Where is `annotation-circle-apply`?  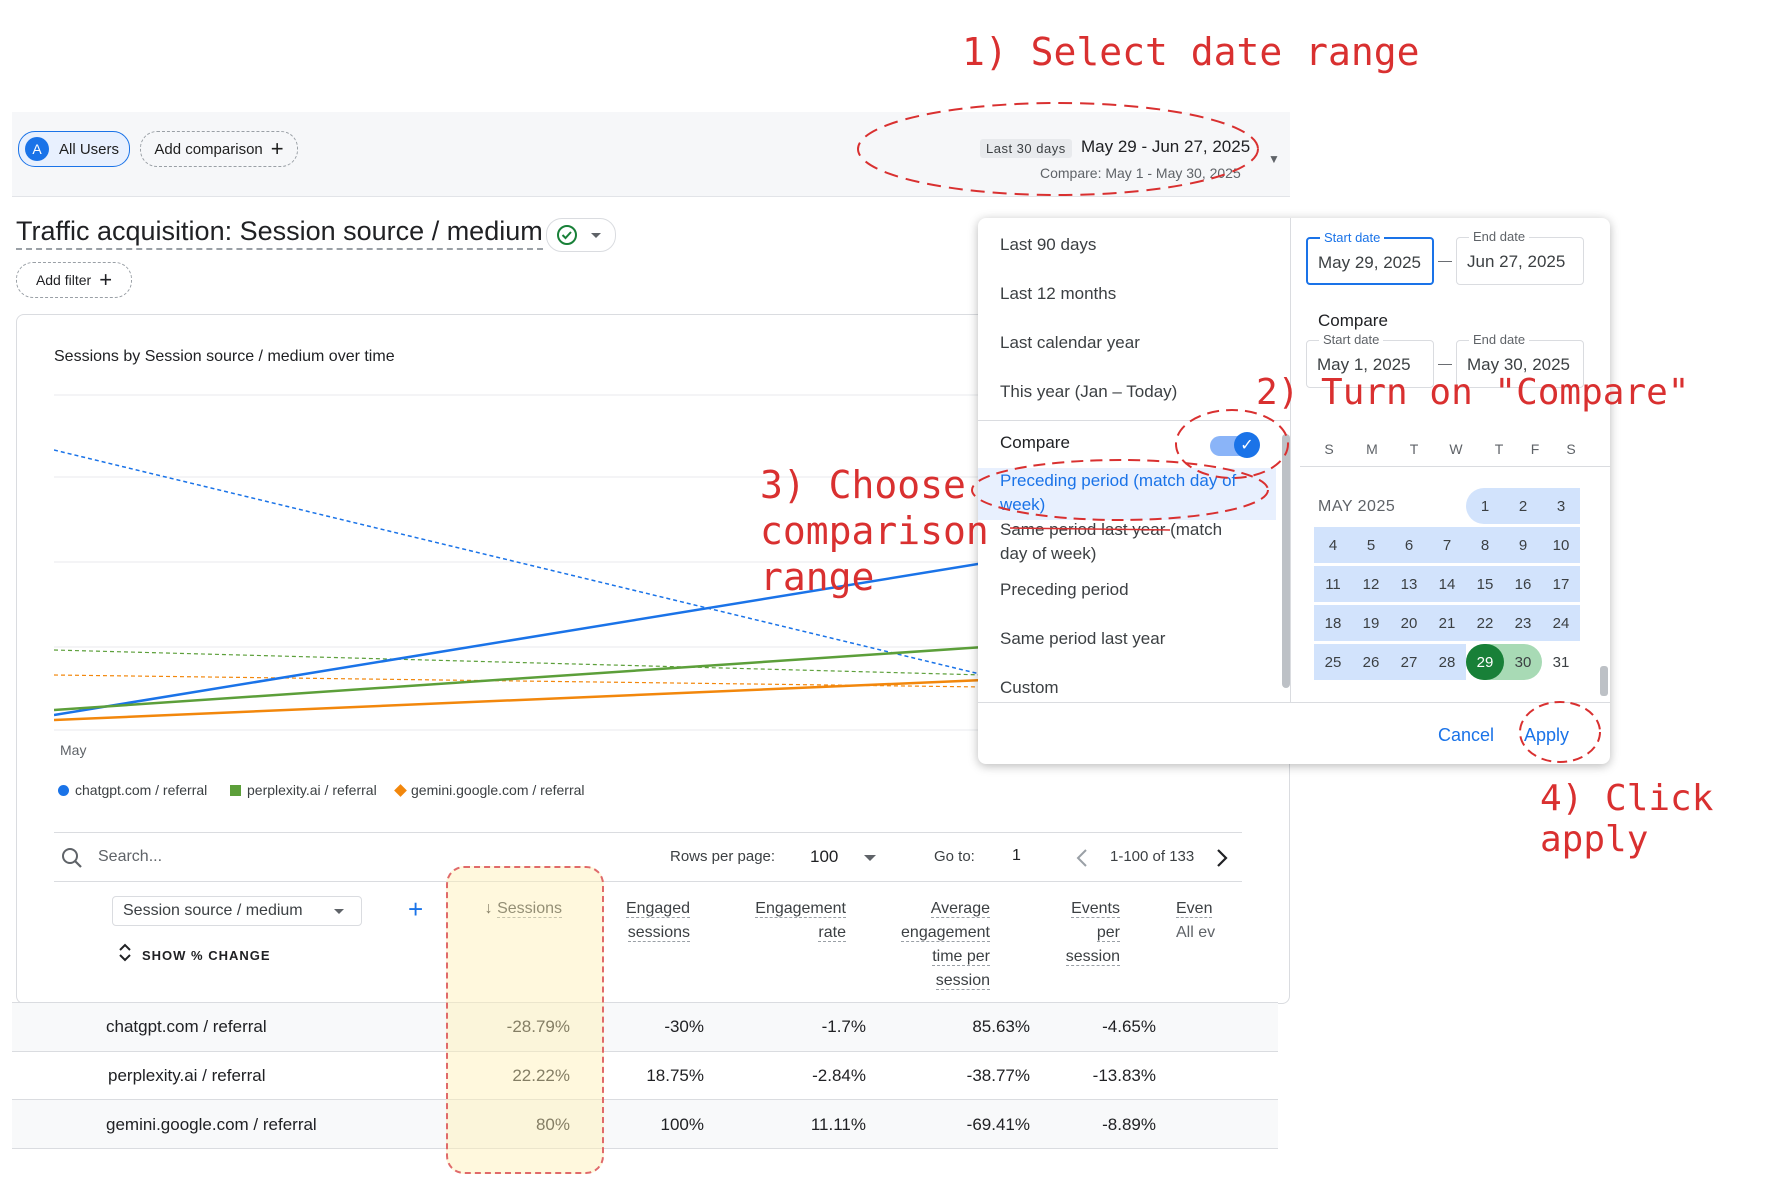
annotation-circle-apply is located at coordinates (1560, 732).